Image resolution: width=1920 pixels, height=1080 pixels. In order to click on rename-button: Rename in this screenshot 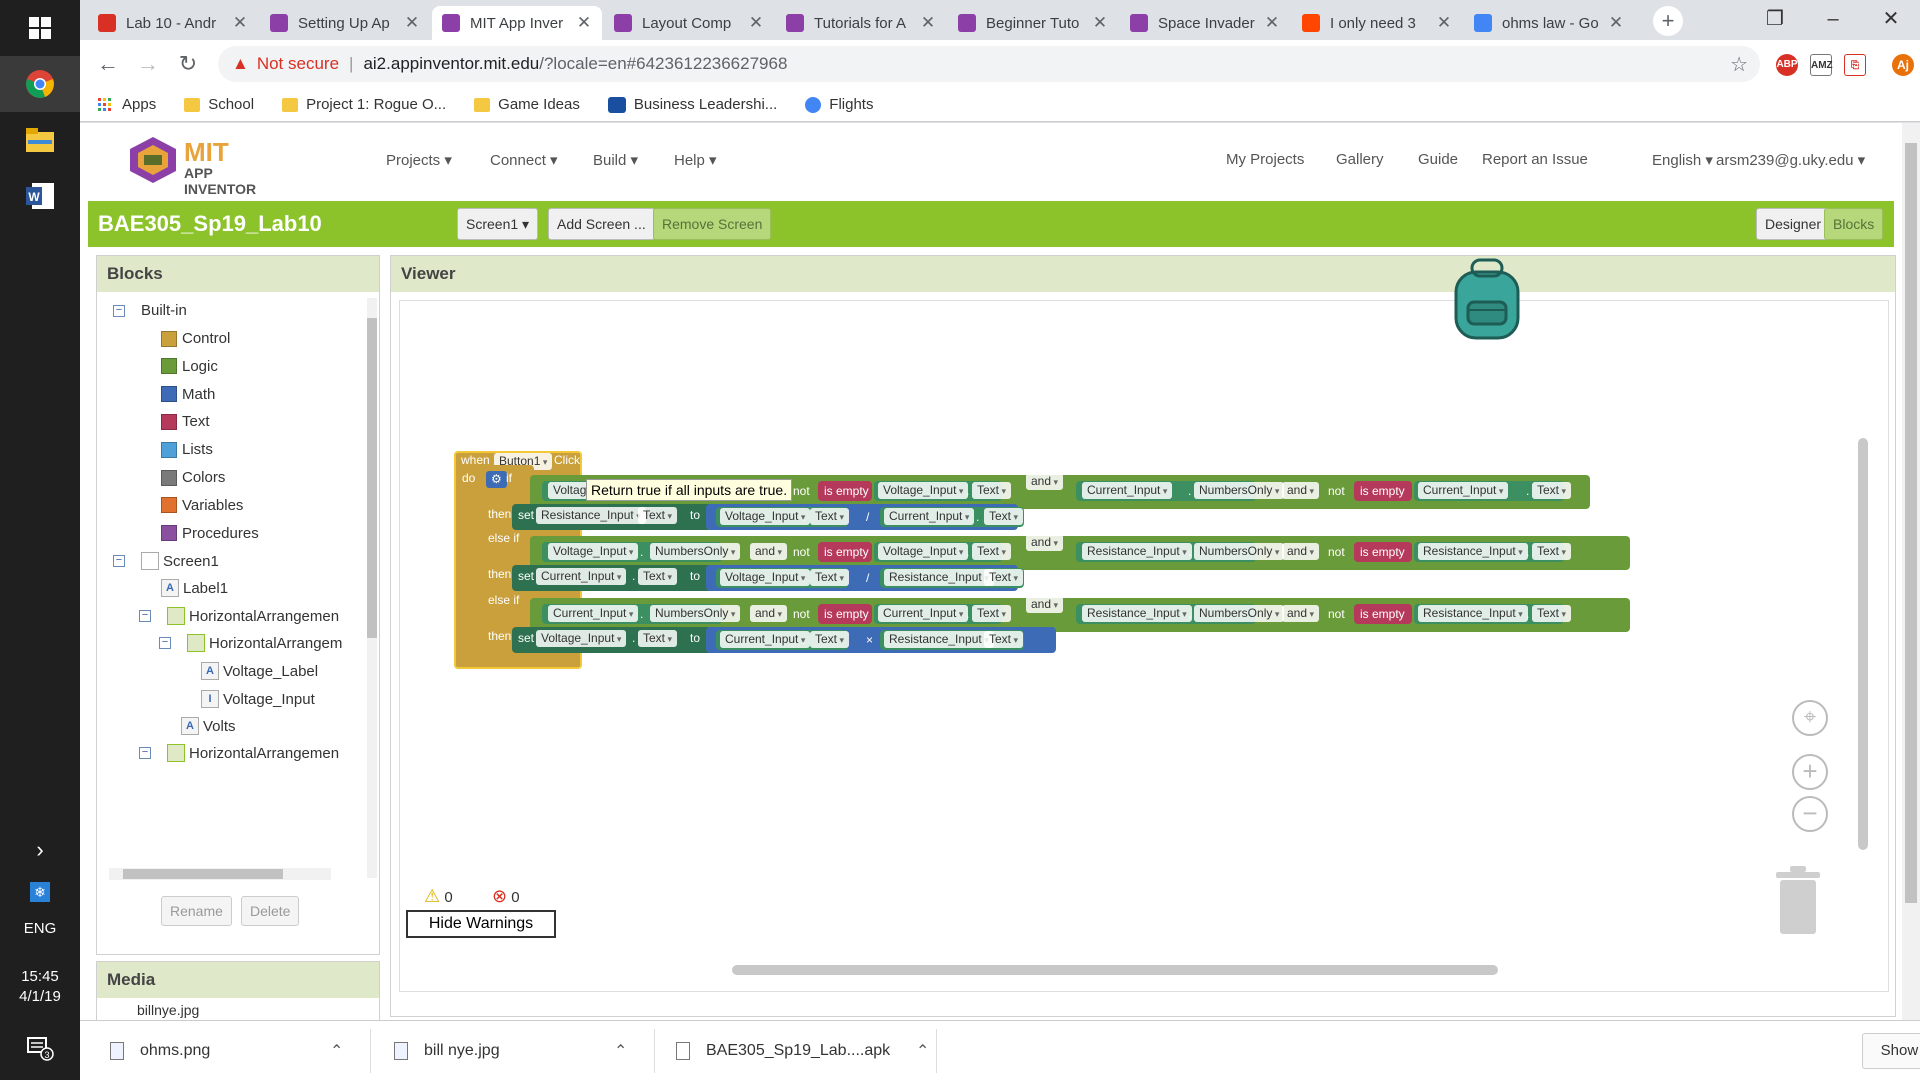, I will do `click(196, 911)`.